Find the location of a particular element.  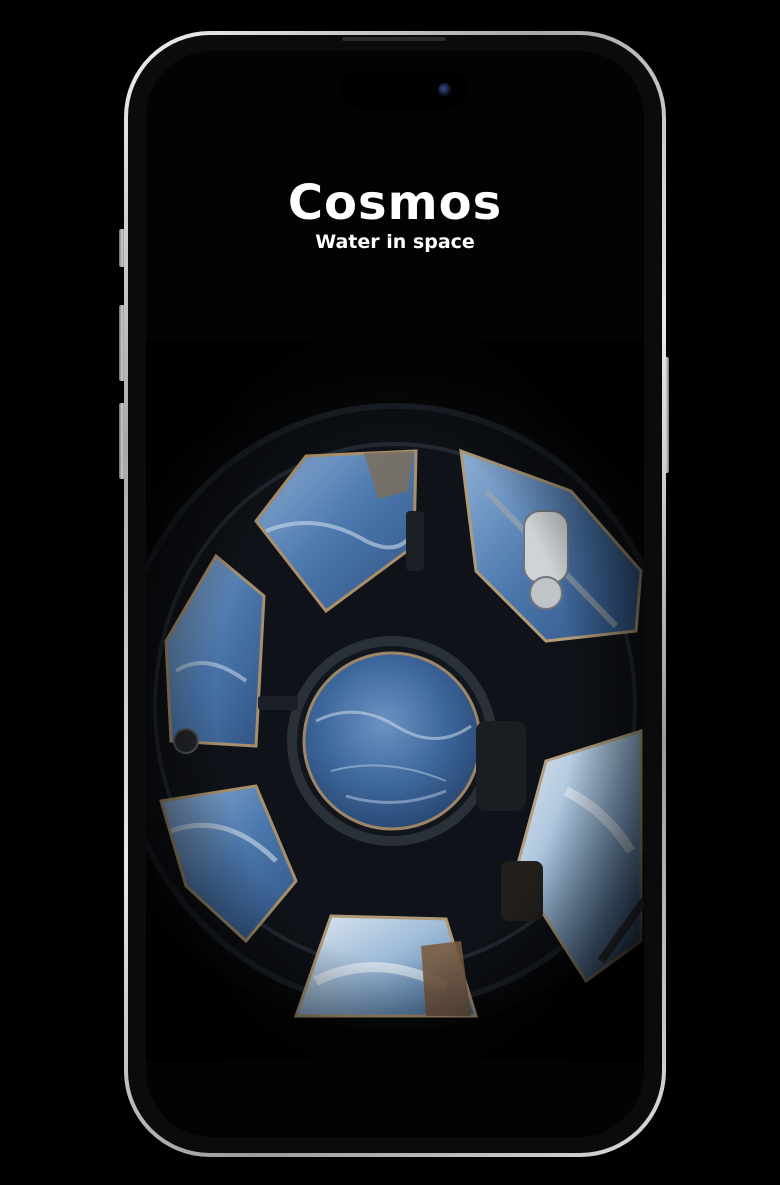

earpiece-slot is located at coordinates (394, 39).